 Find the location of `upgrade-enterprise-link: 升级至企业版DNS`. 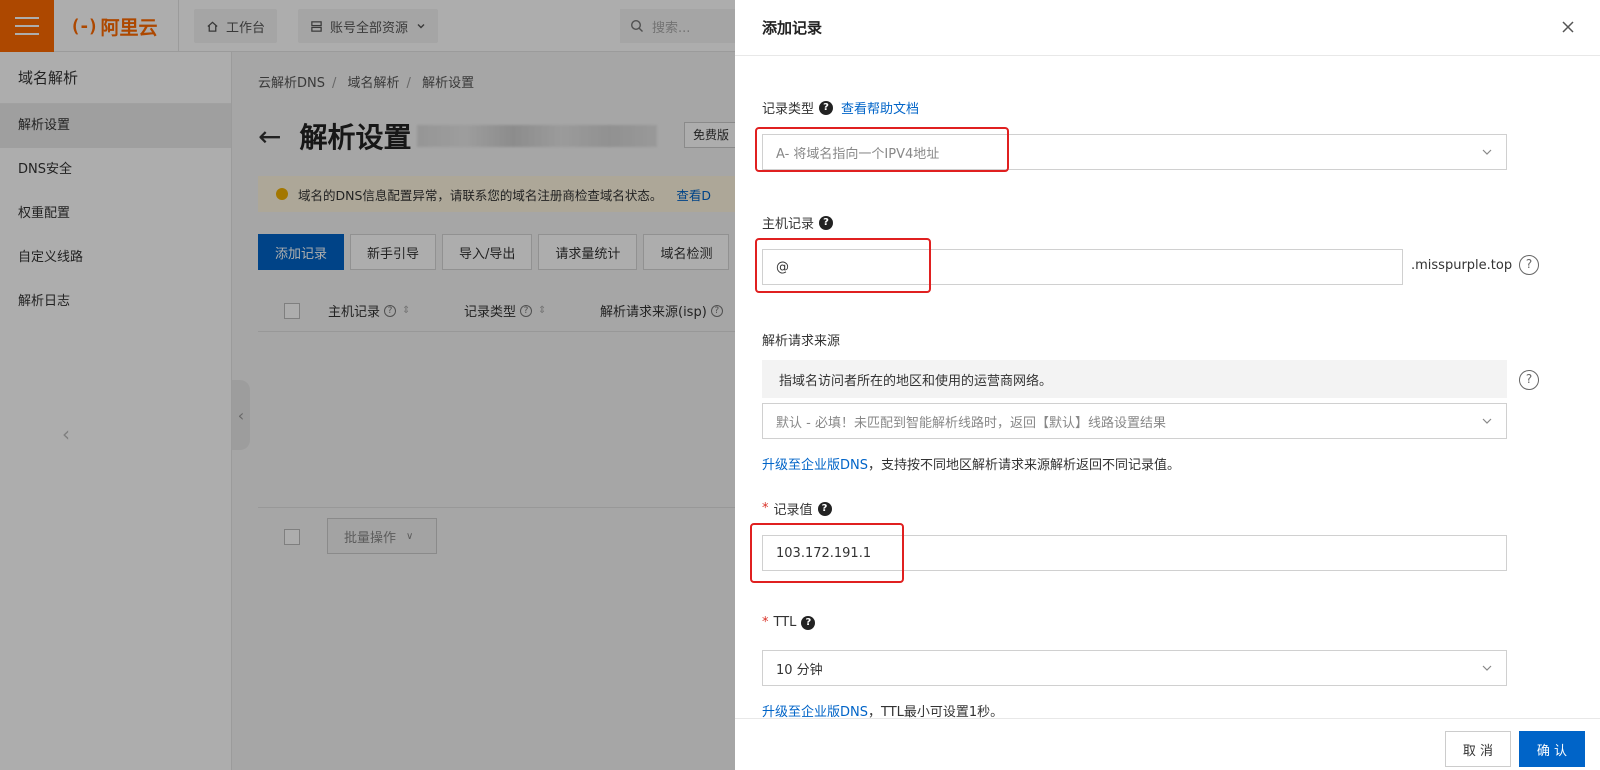

upgrade-enterprise-link: 升级至企业版DNS is located at coordinates (815, 465).